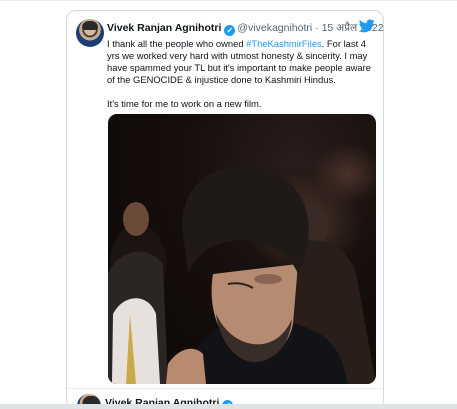  I want to click on author-name: Vivek Ranjan Agnihotri, so click(164, 28).